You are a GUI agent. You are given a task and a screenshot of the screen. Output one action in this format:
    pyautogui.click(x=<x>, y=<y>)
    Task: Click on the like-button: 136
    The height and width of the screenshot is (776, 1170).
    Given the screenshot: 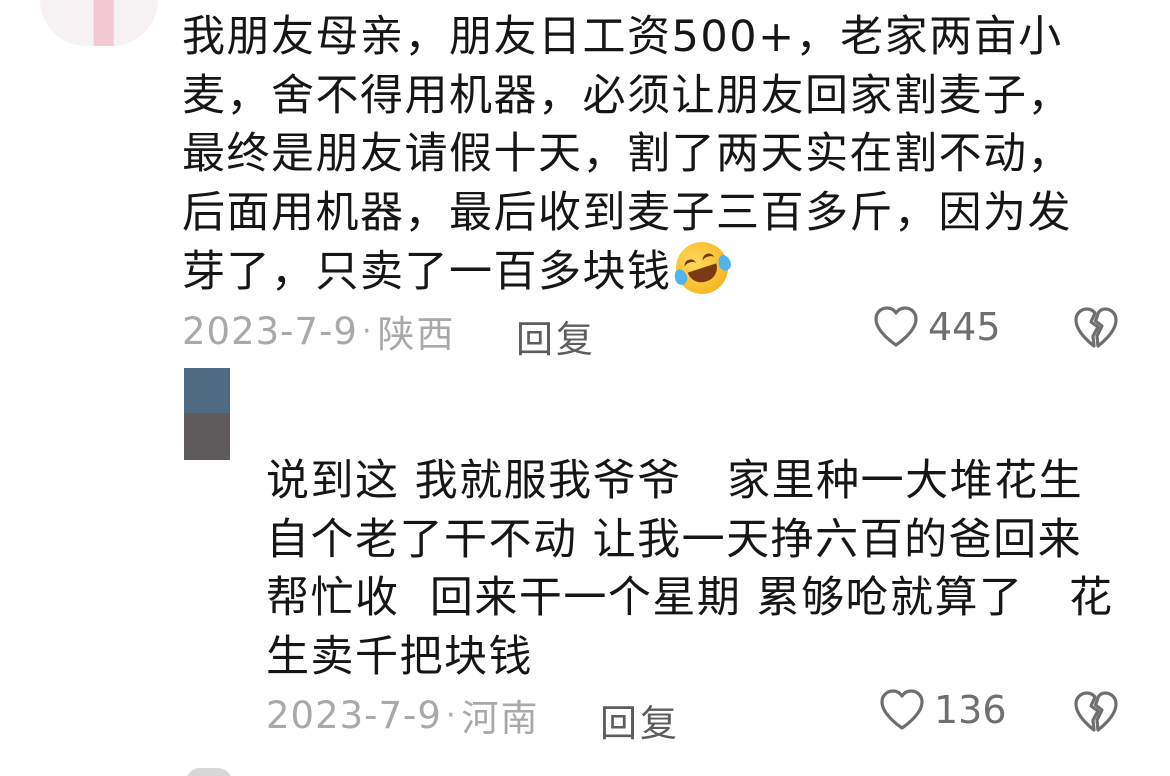 What is the action you would take?
    pyautogui.click(x=942, y=710)
    